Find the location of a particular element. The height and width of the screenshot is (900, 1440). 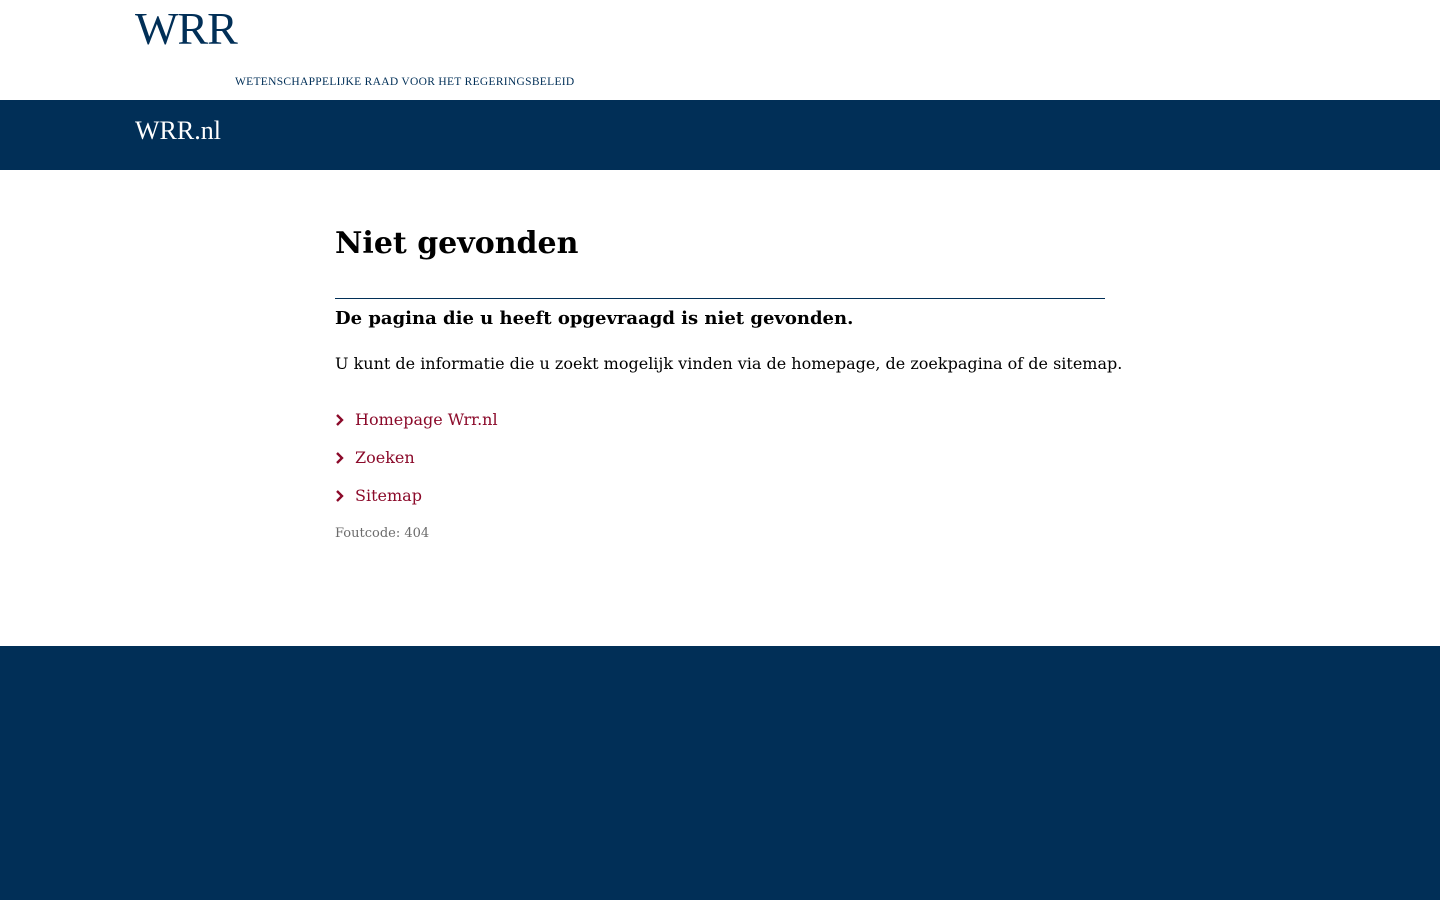

error-code: Foutcode: 404 is located at coordinates (382, 533).